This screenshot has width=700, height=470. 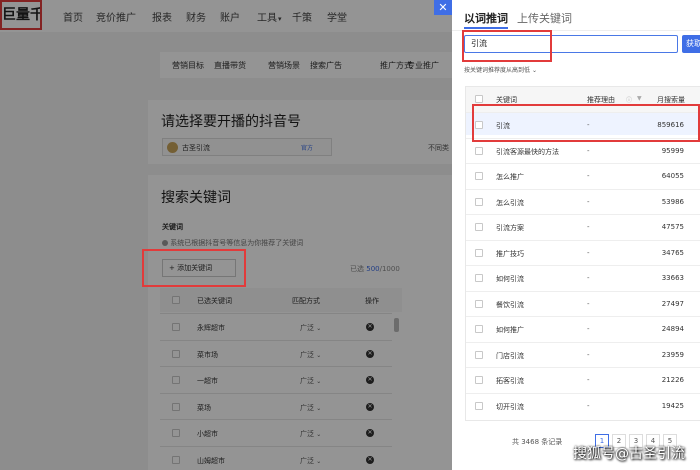 I want to click on search-volume: 21226, so click(x=672, y=380).